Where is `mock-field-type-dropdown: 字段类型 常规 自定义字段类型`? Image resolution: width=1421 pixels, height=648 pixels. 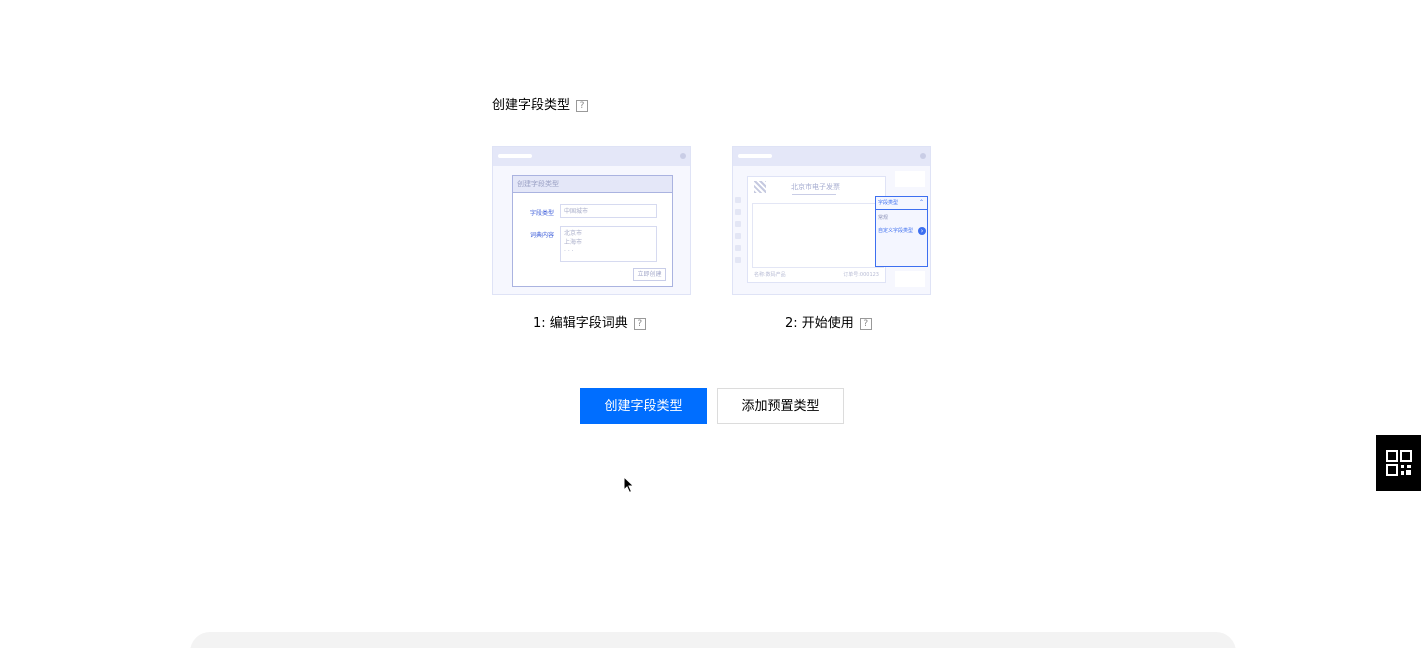 mock-field-type-dropdown: 字段类型 常规 自定义字段类型 is located at coordinates (901, 231).